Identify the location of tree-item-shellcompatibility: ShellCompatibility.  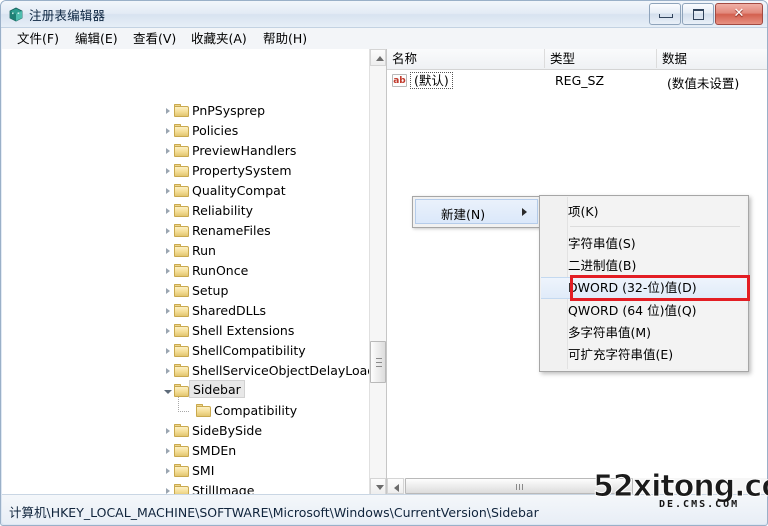
(182, 351).